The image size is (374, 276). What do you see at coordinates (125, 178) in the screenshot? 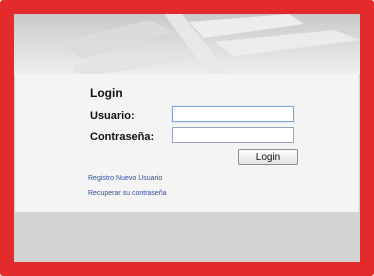
I see `register-link: Registro Nuevo Usuario` at bounding box center [125, 178].